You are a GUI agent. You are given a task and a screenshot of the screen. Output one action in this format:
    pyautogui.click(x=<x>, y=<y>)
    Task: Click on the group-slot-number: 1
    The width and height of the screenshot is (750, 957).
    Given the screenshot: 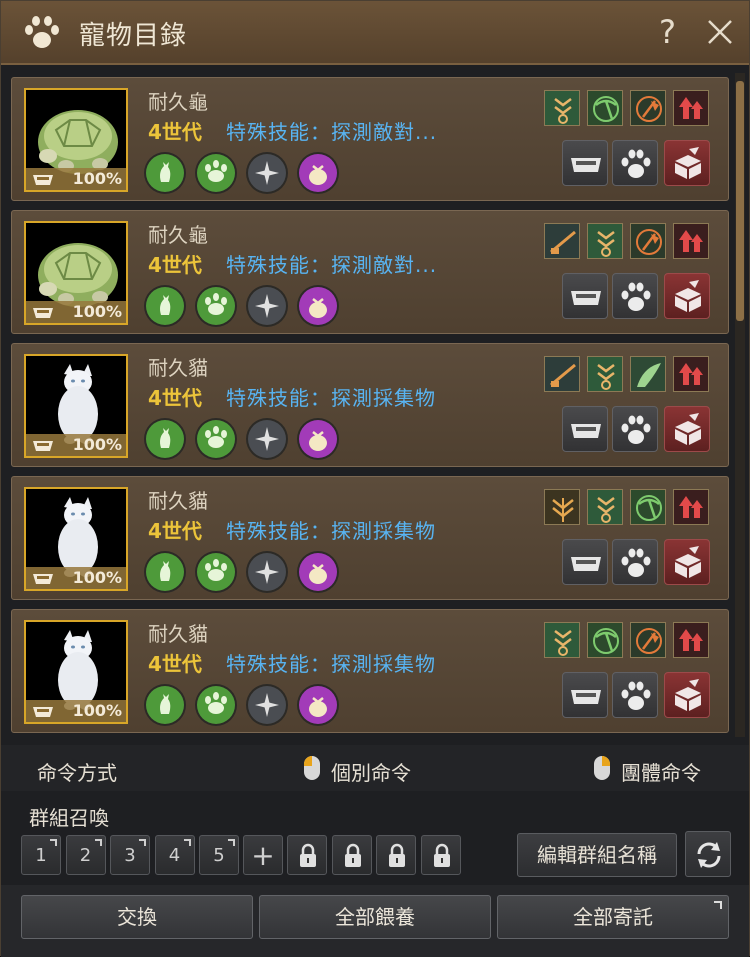 What is the action you would take?
    pyautogui.click(x=41, y=855)
    